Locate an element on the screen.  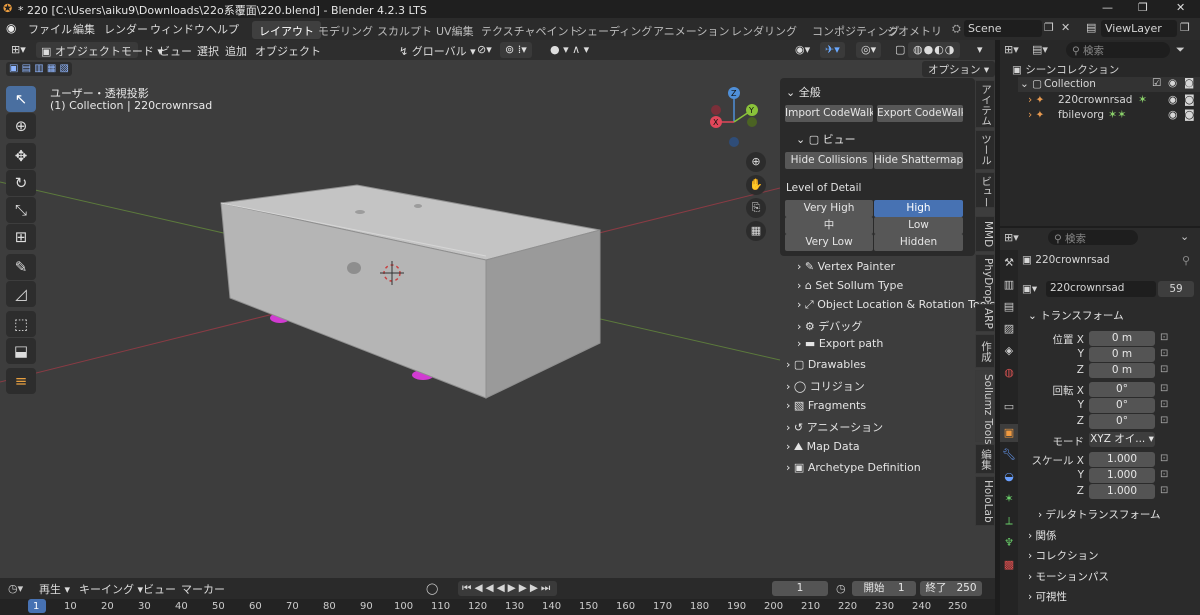
rotate-tool-icon: ↻ is located at coordinates (21, 183).